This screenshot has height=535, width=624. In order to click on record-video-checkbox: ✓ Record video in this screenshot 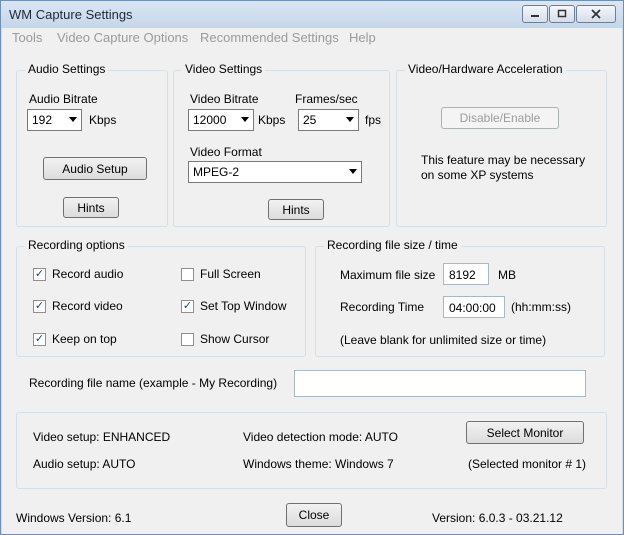, I will do `click(78, 306)`.